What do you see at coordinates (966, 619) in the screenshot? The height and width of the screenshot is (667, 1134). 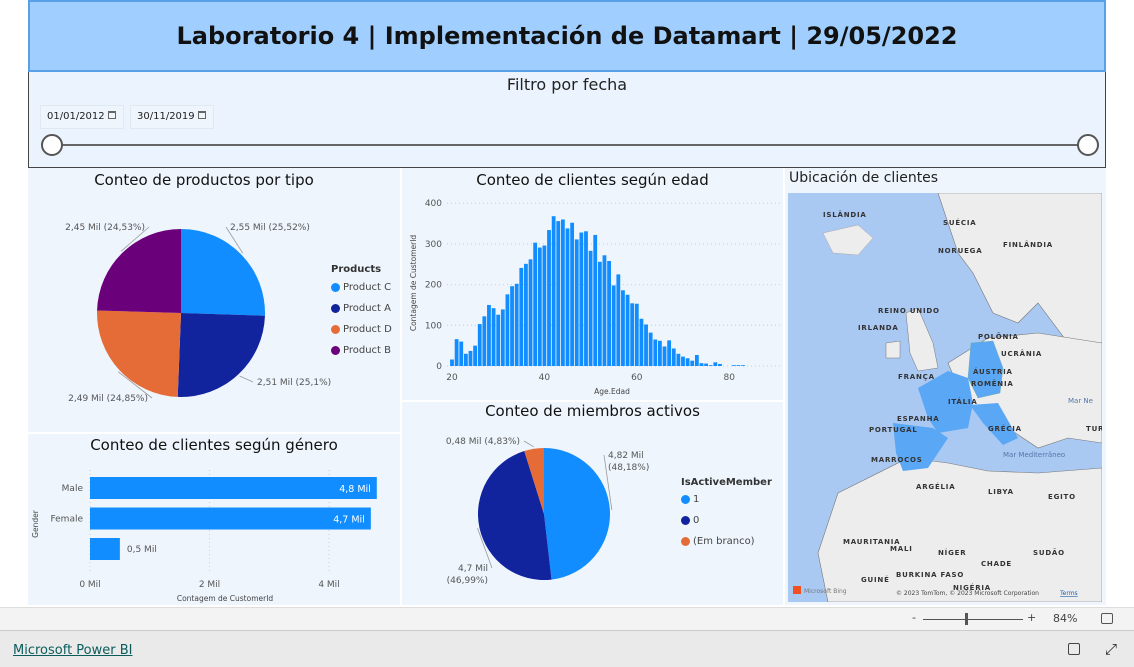 I see `zoom-slider-handle` at bounding box center [966, 619].